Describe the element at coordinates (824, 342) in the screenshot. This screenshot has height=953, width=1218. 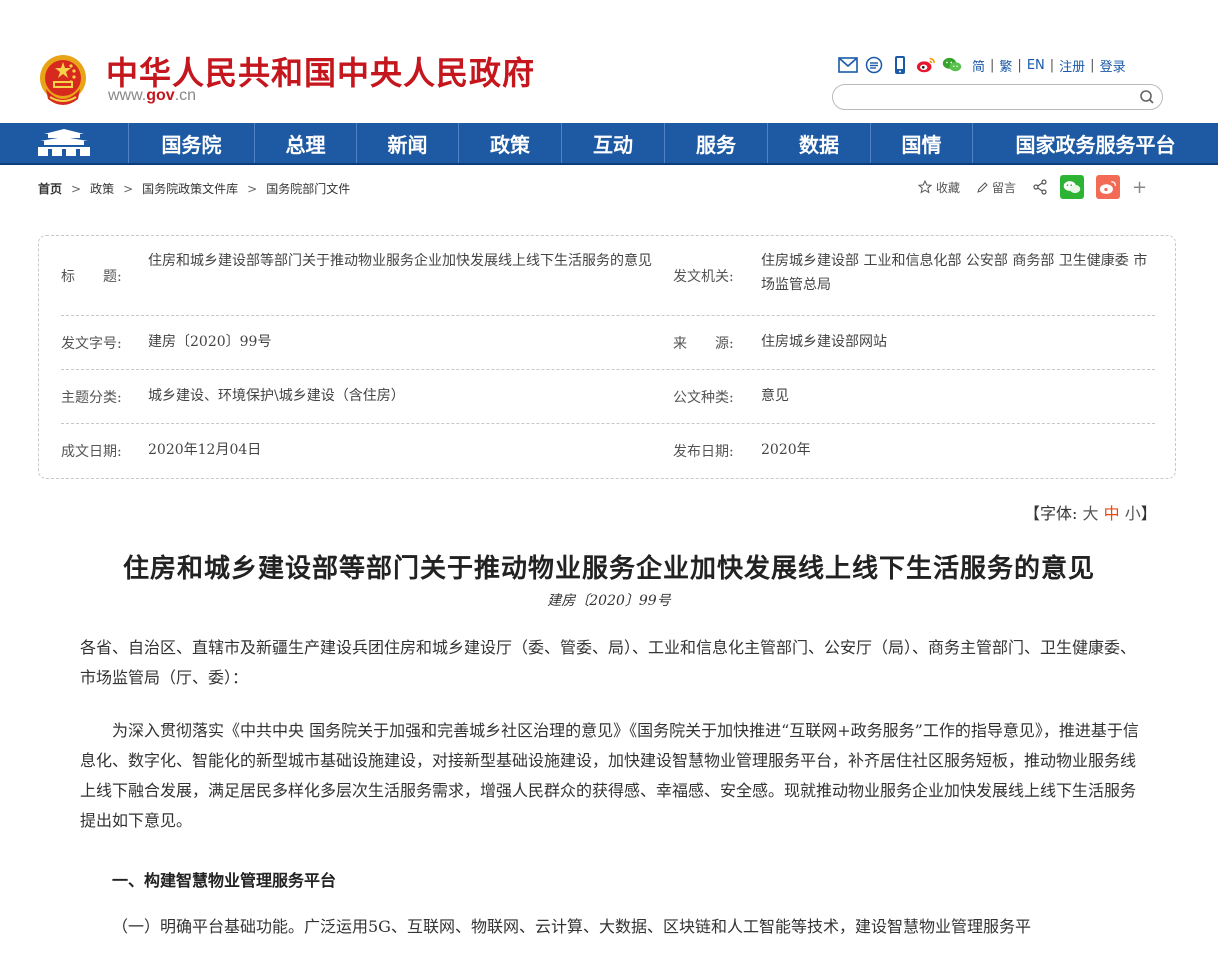
I see `source-value: 住房城乡建设部网站` at that location.